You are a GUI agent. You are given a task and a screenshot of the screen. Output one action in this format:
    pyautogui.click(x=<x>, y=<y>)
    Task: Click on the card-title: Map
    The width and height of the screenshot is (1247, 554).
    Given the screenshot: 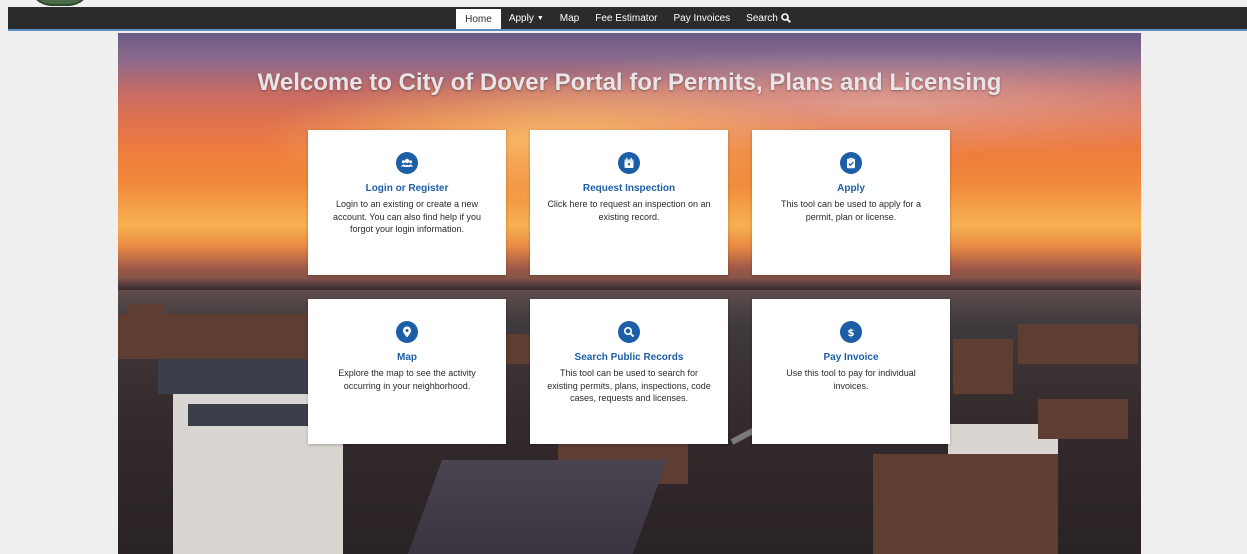 What is the action you would take?
    pyautogui.click(x=407, y=357)
    